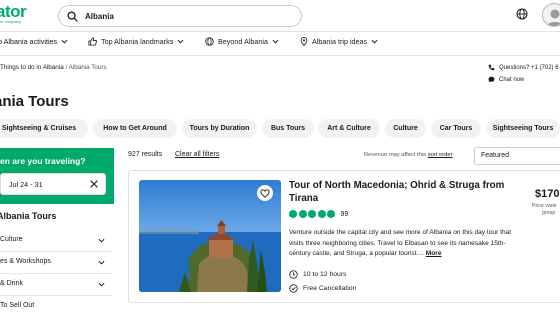 This screenshot has width=560, height=315. Describe the element at coordinates (32, 67) in the screenshot. I see `breadcrumb-link: Things to do in Albania` at that location.